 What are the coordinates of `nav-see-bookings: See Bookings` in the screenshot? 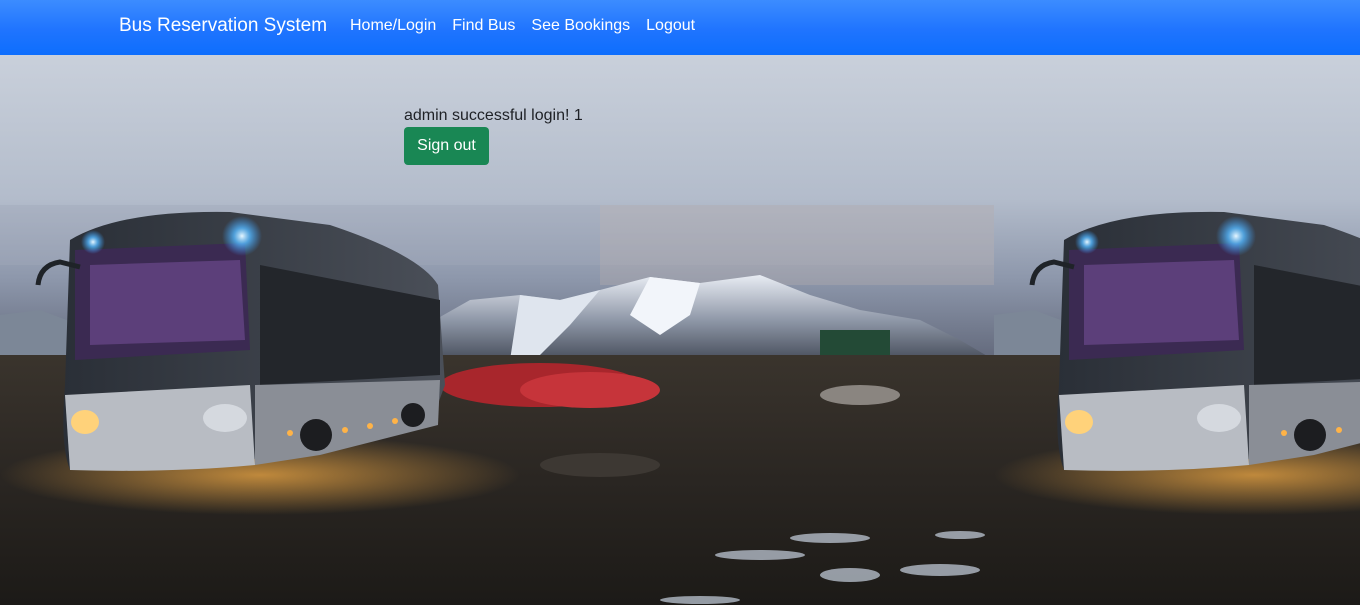 It's located at (580, 26).